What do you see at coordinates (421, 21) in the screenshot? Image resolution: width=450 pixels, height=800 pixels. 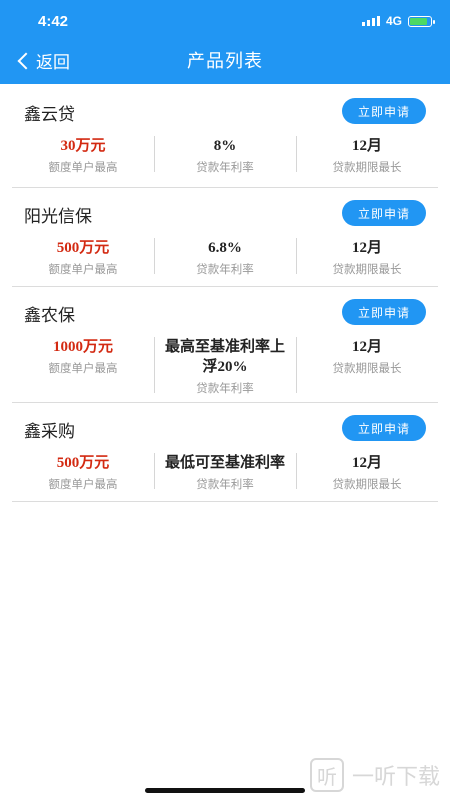 I see `battery-icon` at bounding box center [421, 21].